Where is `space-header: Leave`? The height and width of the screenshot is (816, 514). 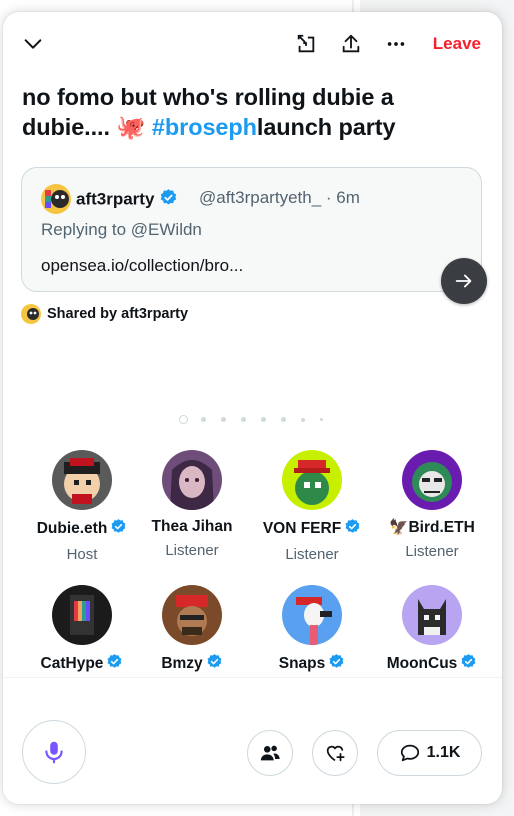
space-header: Leave is located at coordinates (252, 44).